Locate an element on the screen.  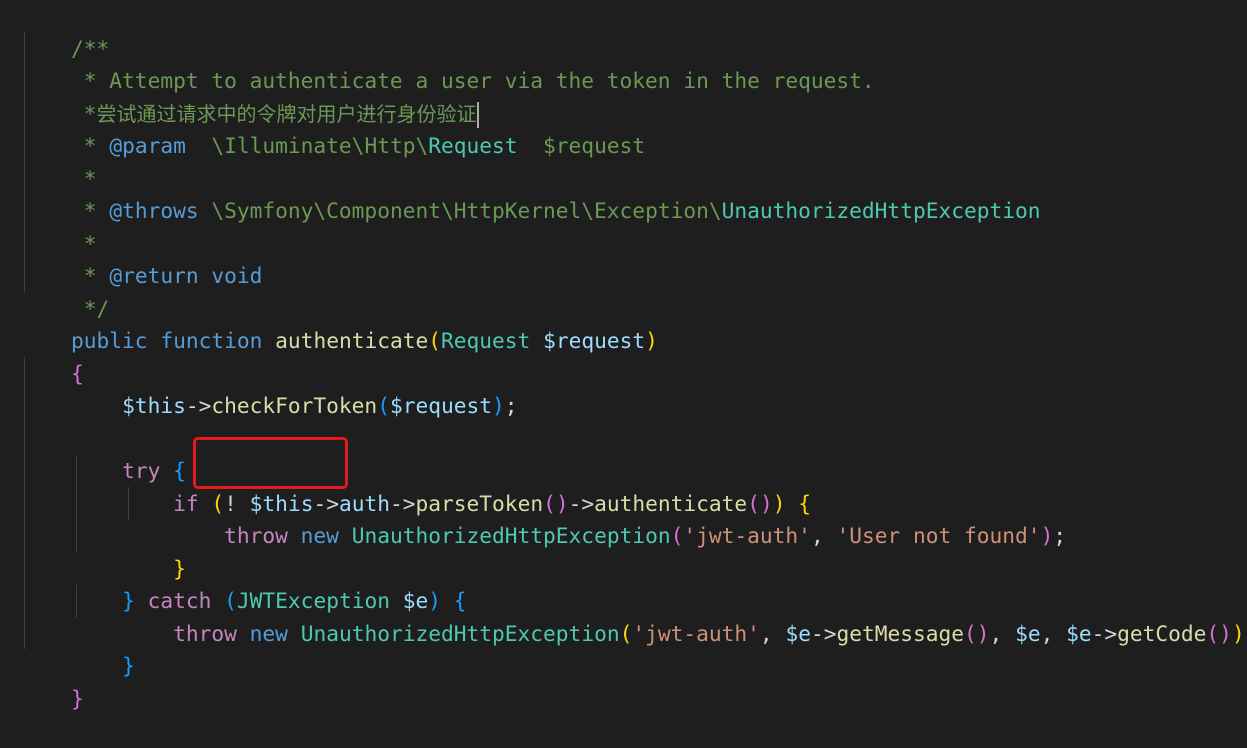
code-line-20: } is located at coordinates (77, 648).